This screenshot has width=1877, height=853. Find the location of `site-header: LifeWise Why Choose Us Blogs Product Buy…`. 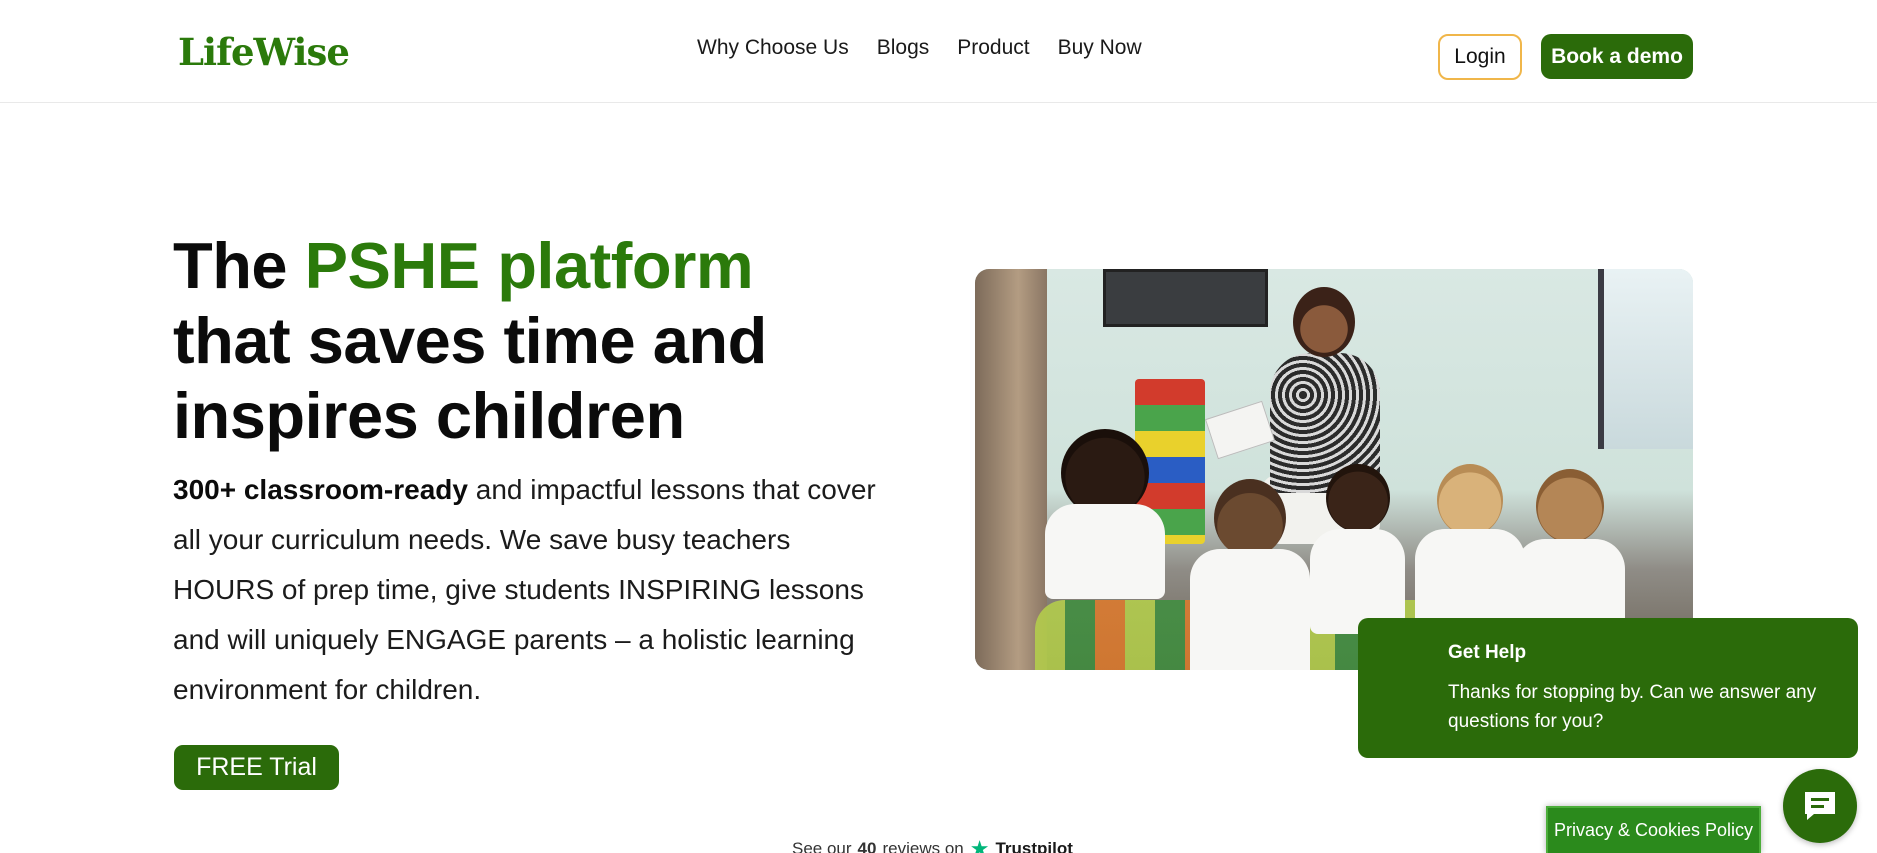

site-header: LifeWise Why Choose Us Blogs Product Buy… is located at coordinates (938, 51).